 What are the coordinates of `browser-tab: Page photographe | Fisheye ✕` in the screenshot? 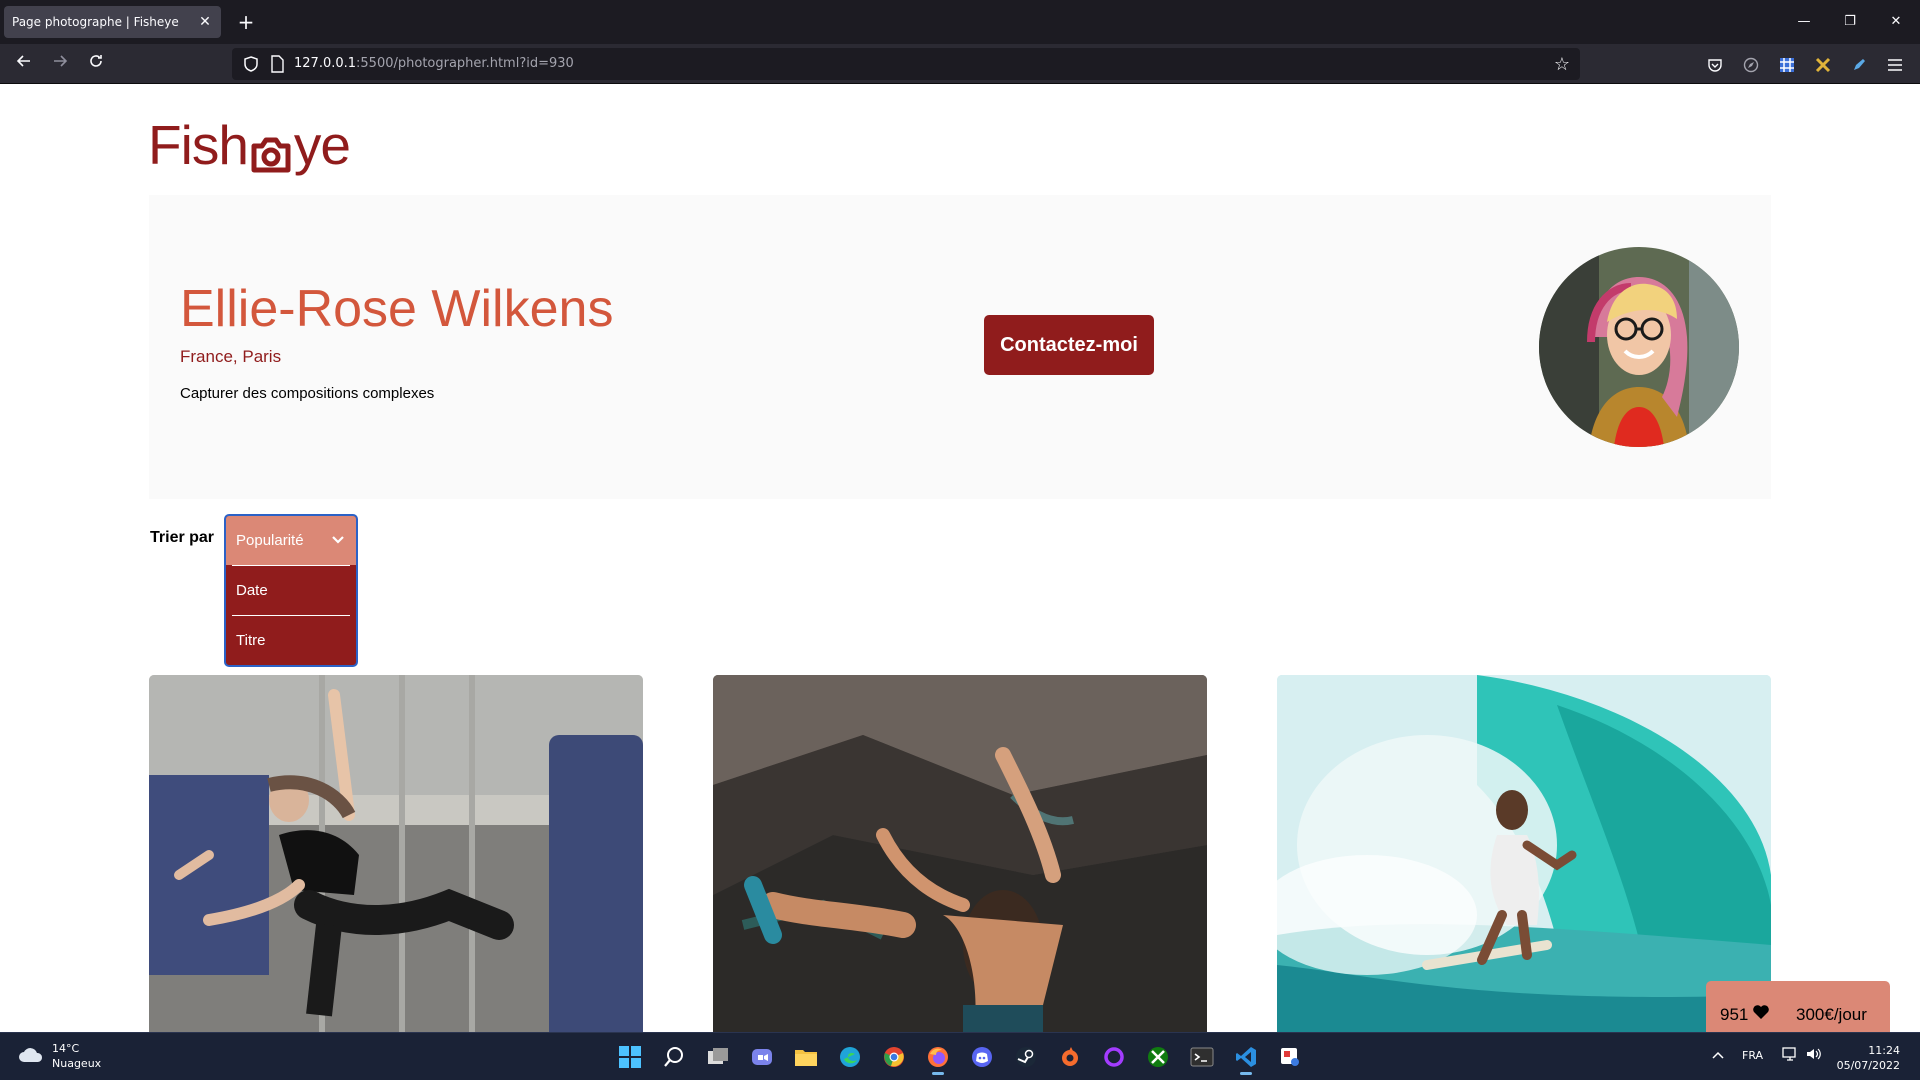 It's located at (112, 22).